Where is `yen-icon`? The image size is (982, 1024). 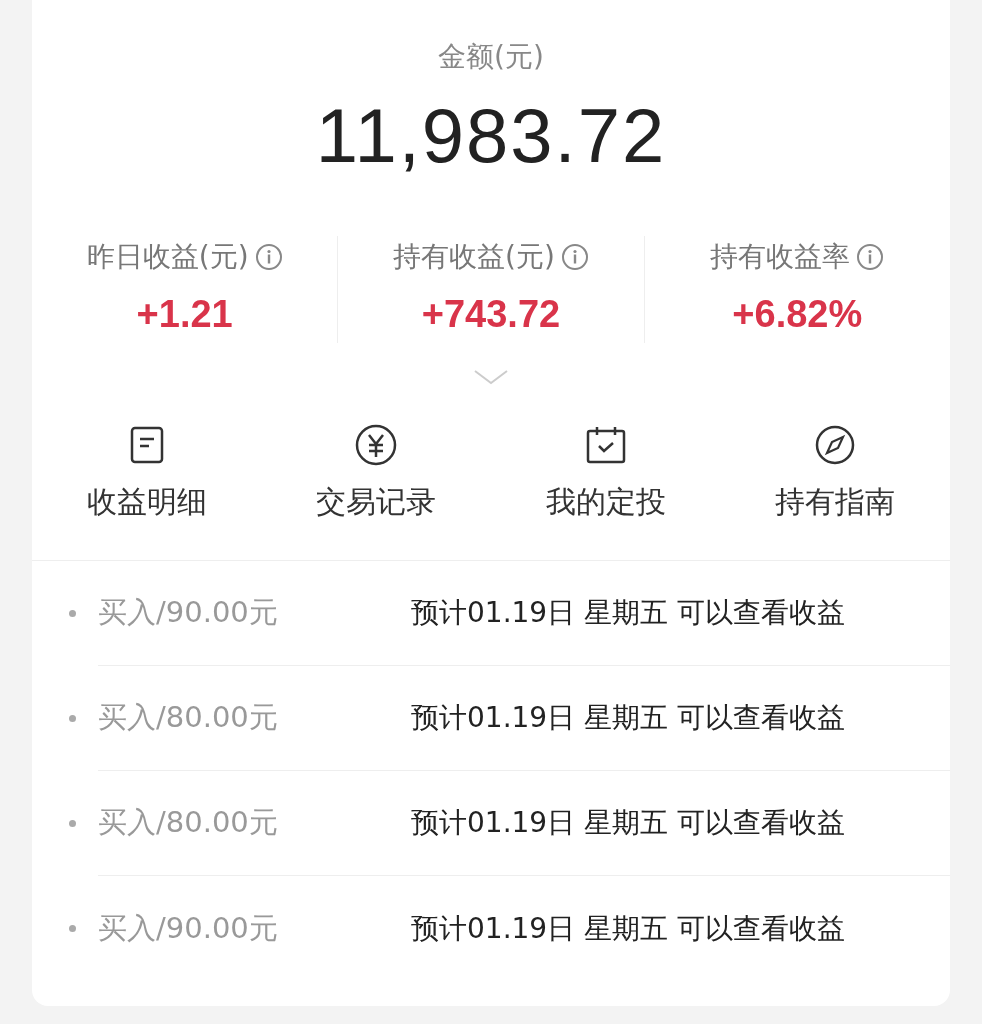 yen-icon is located at coordinates (376, 445).